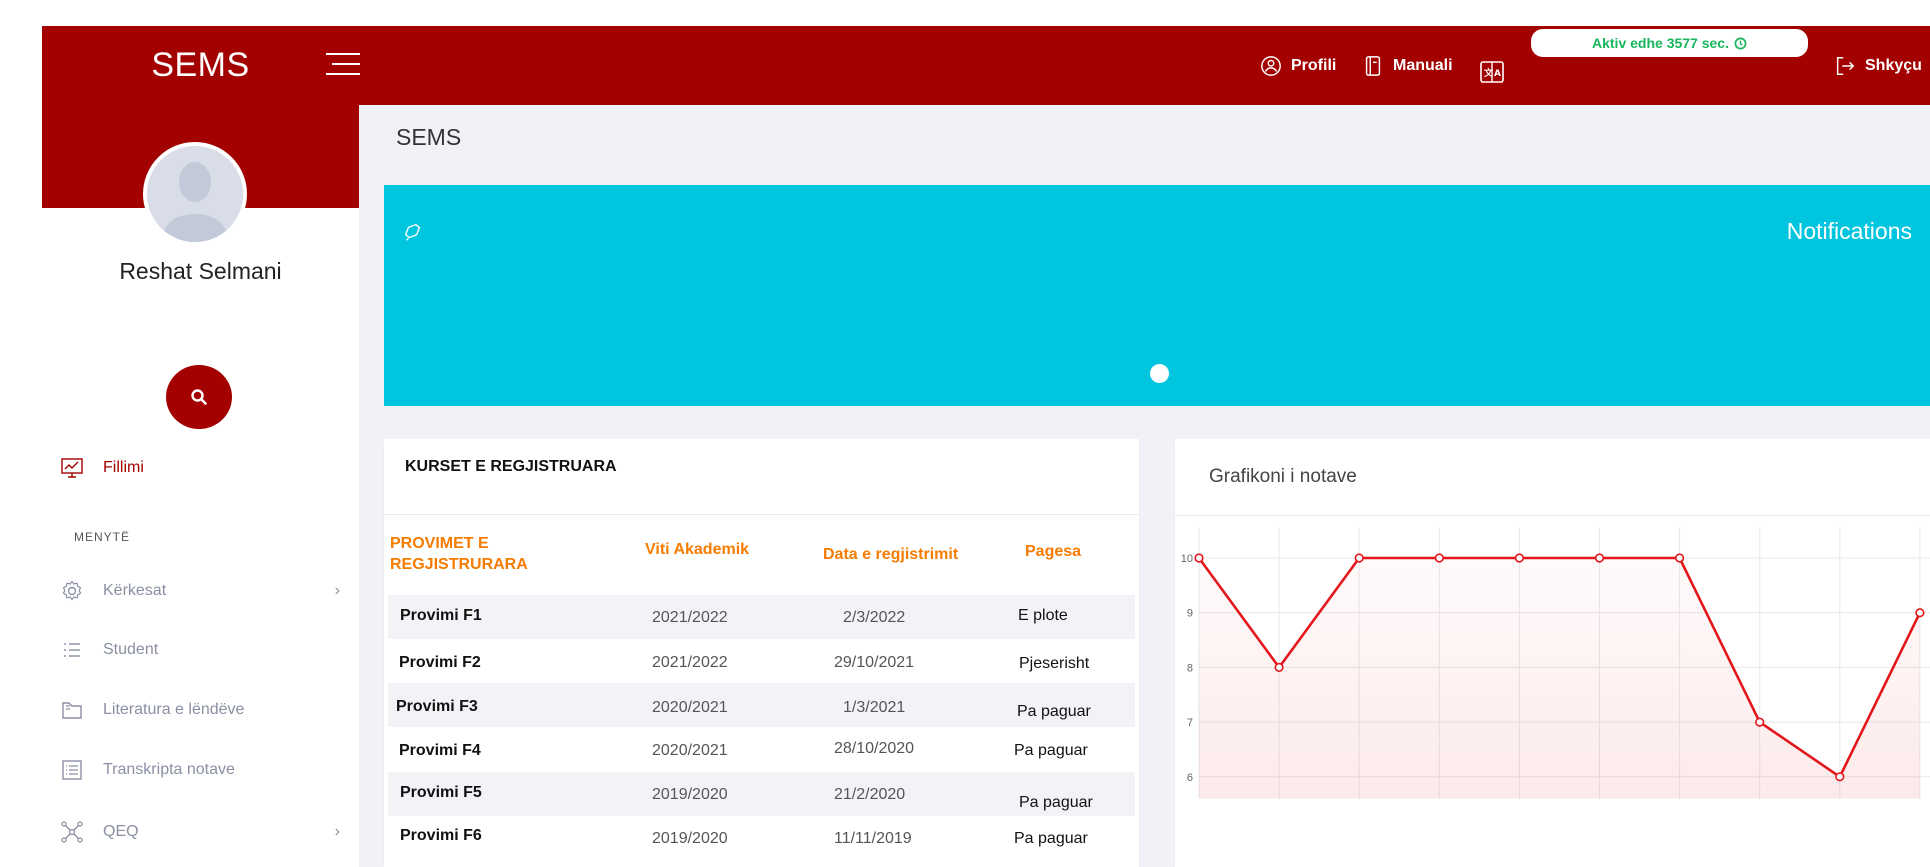  What do you see at coordinates (437, 706) in the screenshot?
I see `exam-name: Provimi F3` at bounding box center [437, 706].